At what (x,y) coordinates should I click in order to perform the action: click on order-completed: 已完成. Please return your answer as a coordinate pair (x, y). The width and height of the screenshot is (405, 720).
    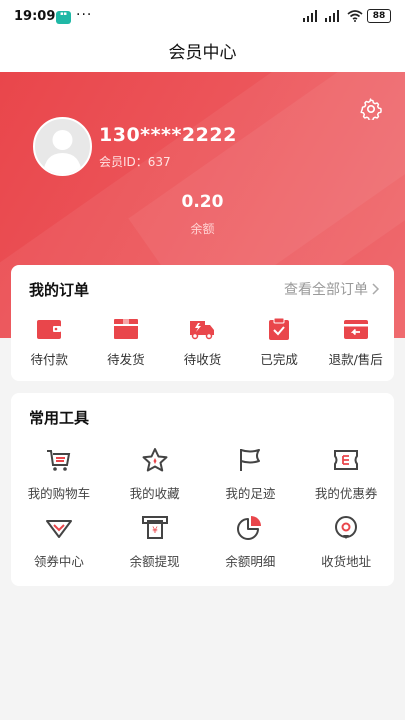
    Looking at the image, I should click on (279, 342).